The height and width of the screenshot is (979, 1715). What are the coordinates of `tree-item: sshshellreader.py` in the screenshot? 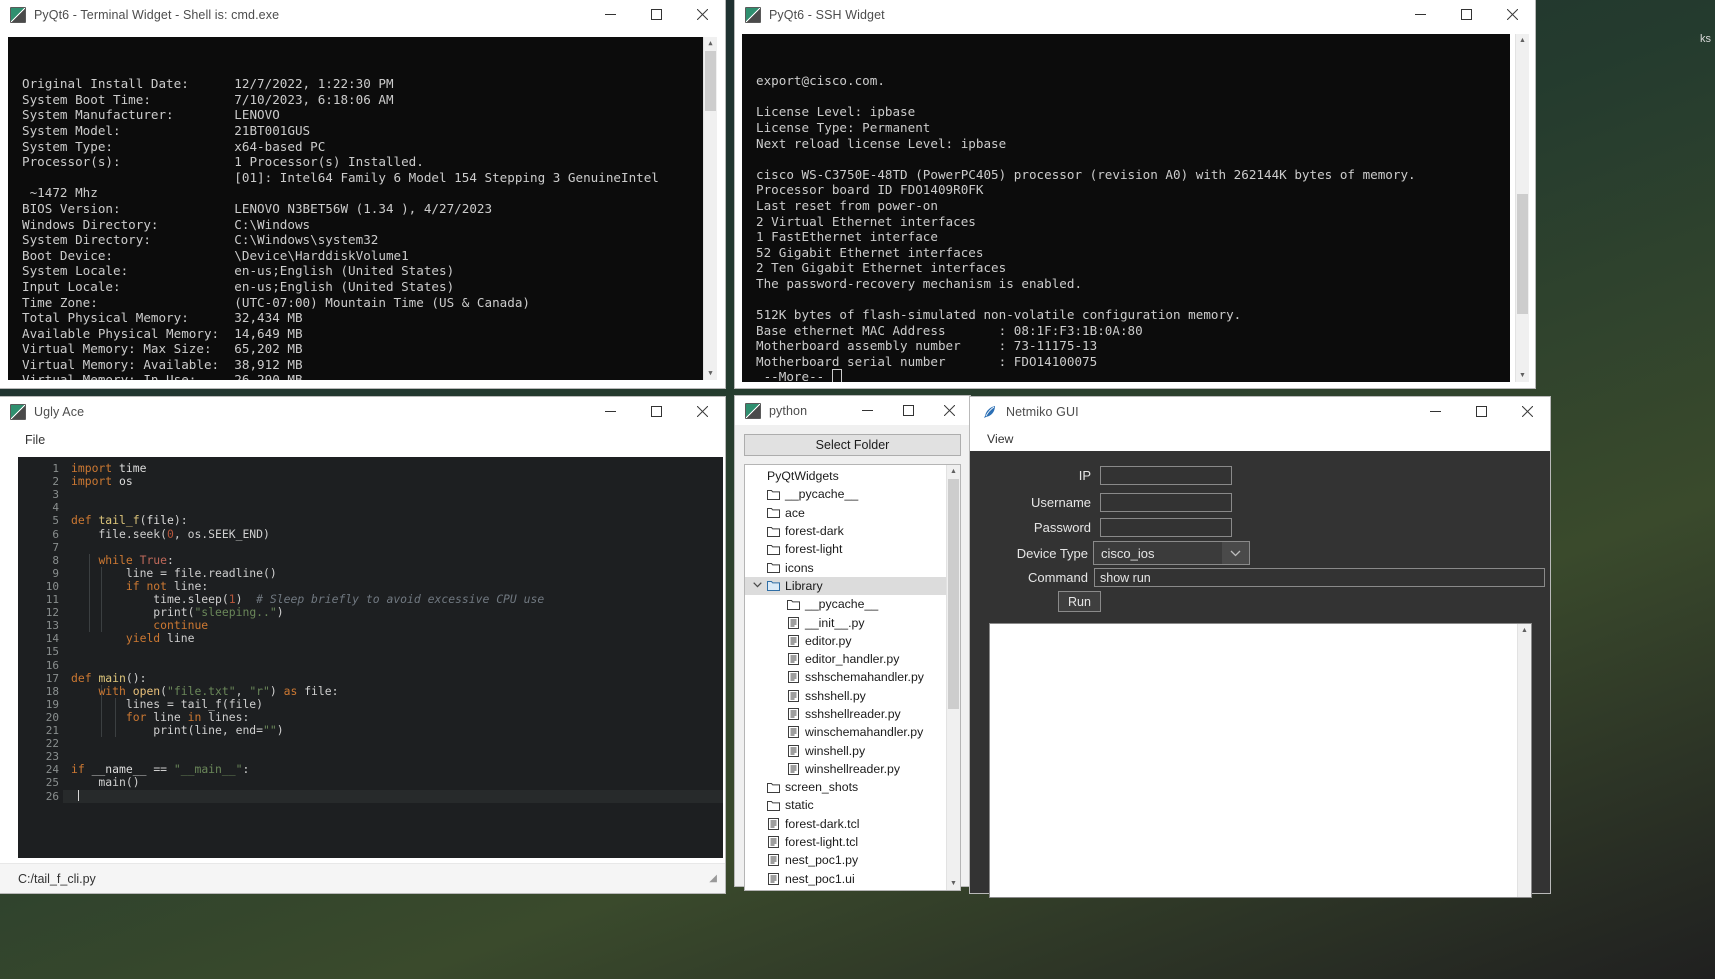 It's located at (845, 714).